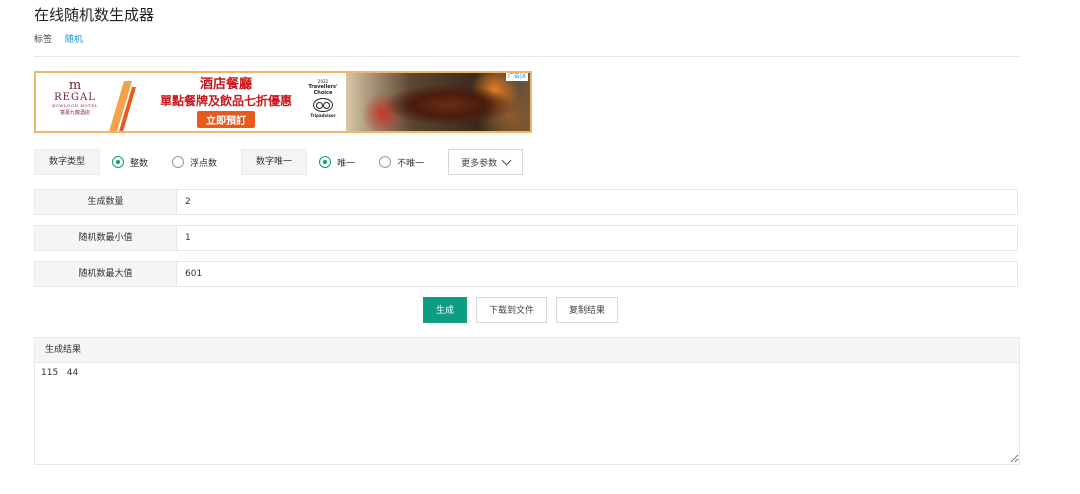 The height and width of the screenshot is (494, 1080). I want to click on min-row: 随机数最小值, so click(526, 238).